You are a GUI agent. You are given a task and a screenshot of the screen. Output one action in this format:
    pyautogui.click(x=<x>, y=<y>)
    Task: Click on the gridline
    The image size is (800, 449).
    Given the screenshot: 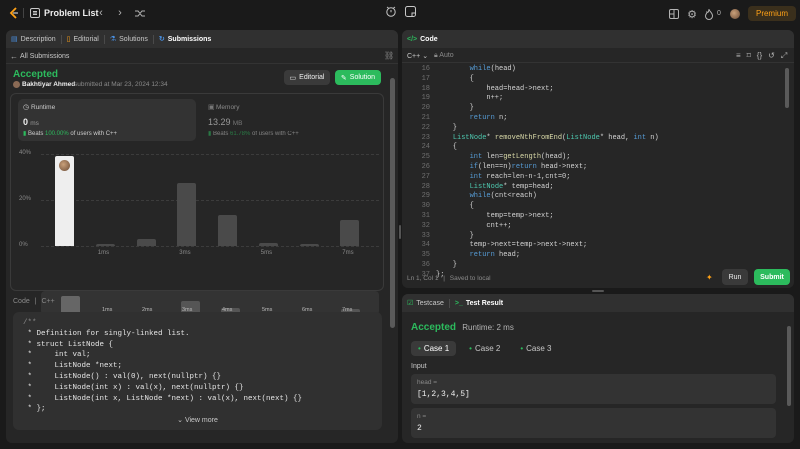 What is the action you would take?
    pyautogui.click(x=210, y=246)
    